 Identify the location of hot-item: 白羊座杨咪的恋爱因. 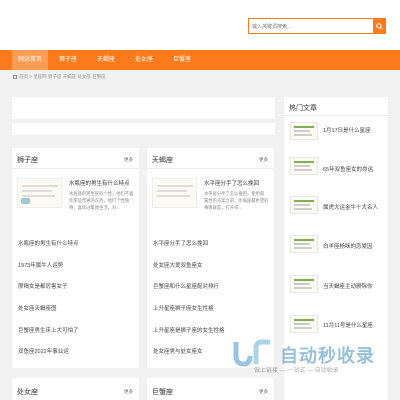
(348, 246).